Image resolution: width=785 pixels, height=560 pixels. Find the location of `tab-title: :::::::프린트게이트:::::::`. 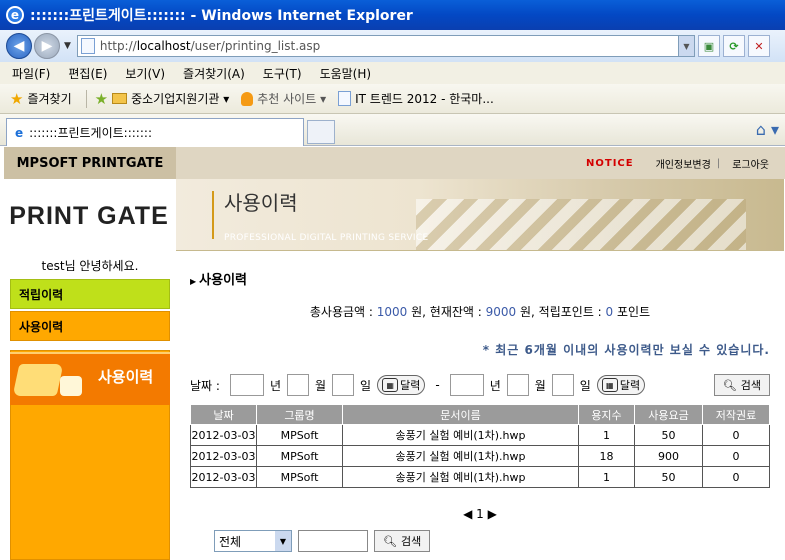

tab-title: :::::::프린트게이트::::::: is located at coordinates (90, 133).